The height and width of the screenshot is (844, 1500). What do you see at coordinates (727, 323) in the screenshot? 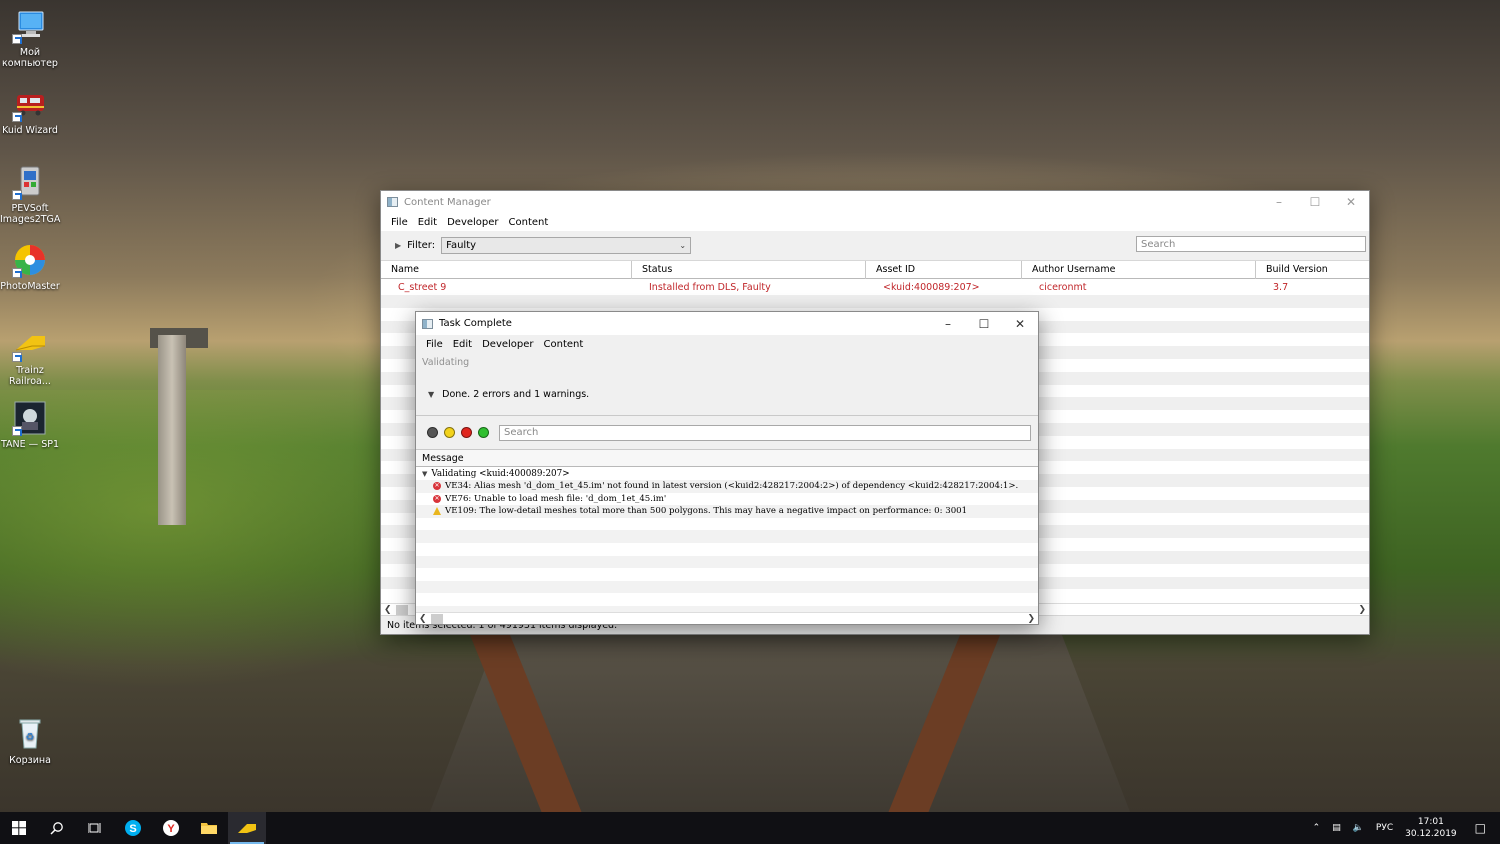
I see `task-complete-titlebar: Task Complete – ☐ ✕` at bounding box center [727, 323].